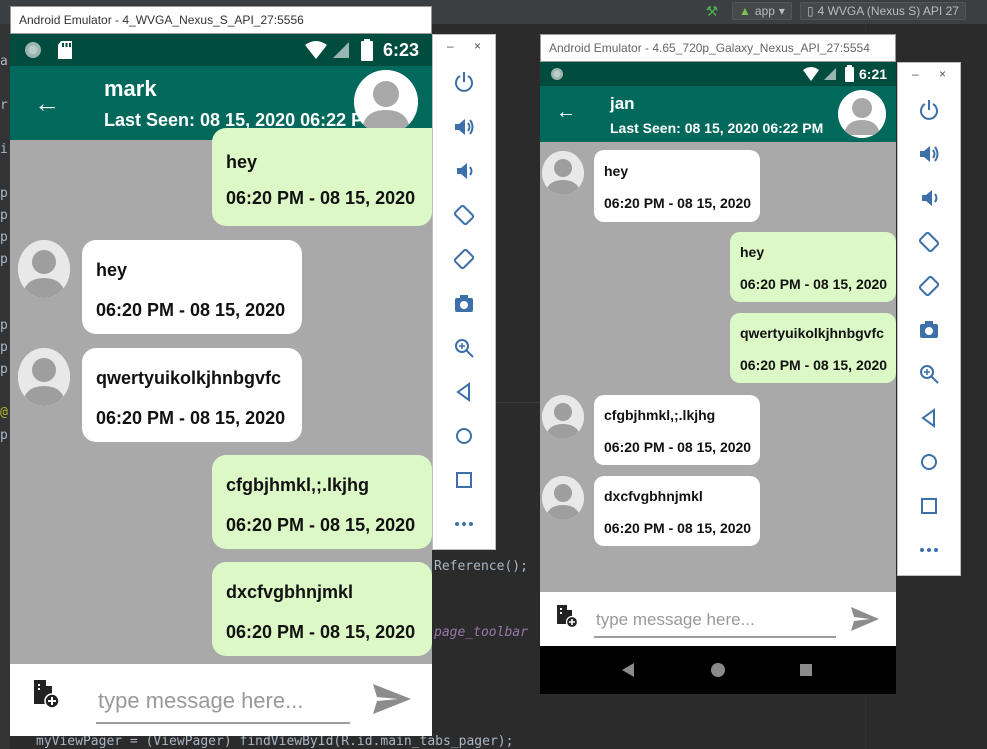 This screenshot has width=987, height=749. I want to click on power-icon, so click(464, 82).